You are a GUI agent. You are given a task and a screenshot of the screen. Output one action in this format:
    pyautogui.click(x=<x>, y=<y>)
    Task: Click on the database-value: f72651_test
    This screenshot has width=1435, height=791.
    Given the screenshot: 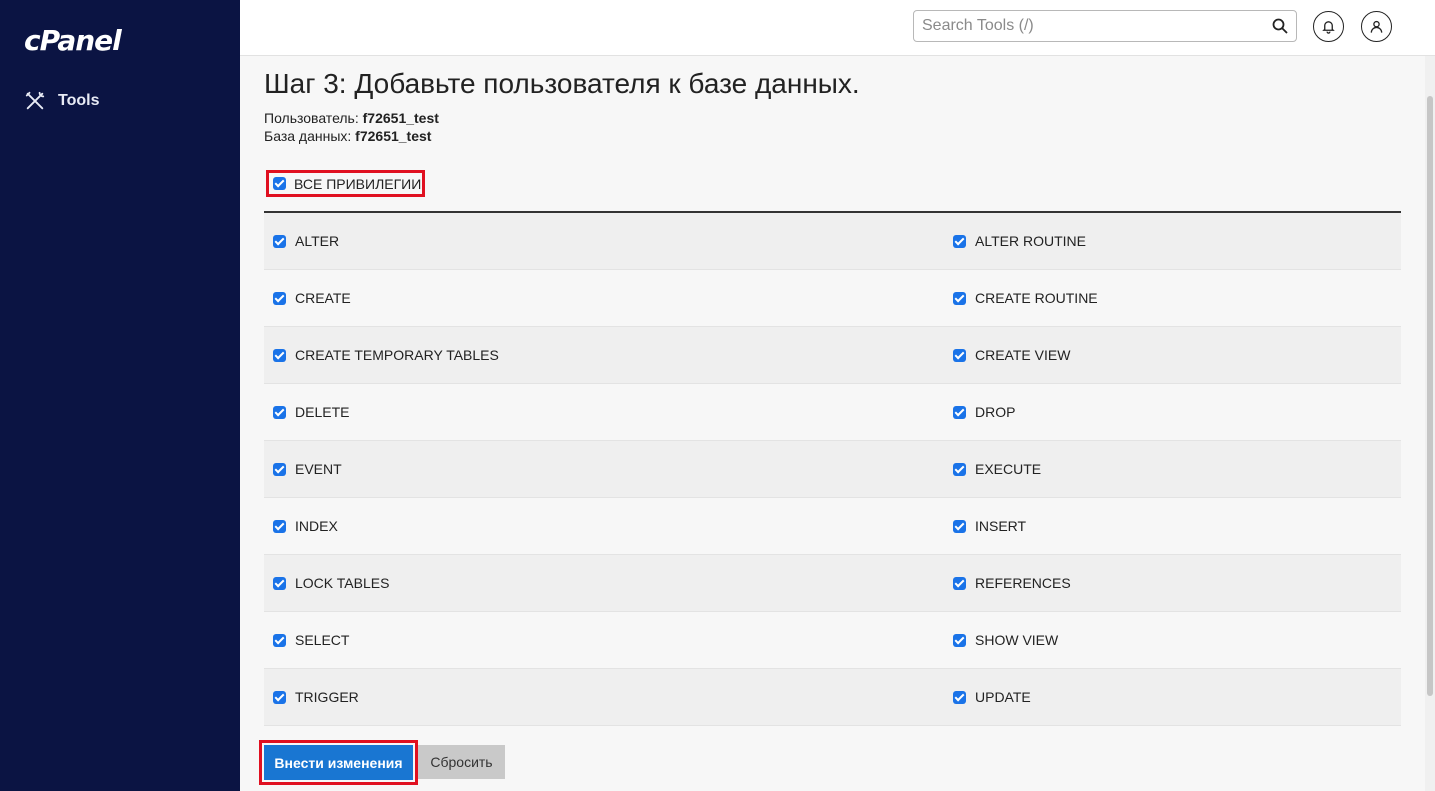 What is the action you would take?
    pyautogui.click(x=393, y=136)
    